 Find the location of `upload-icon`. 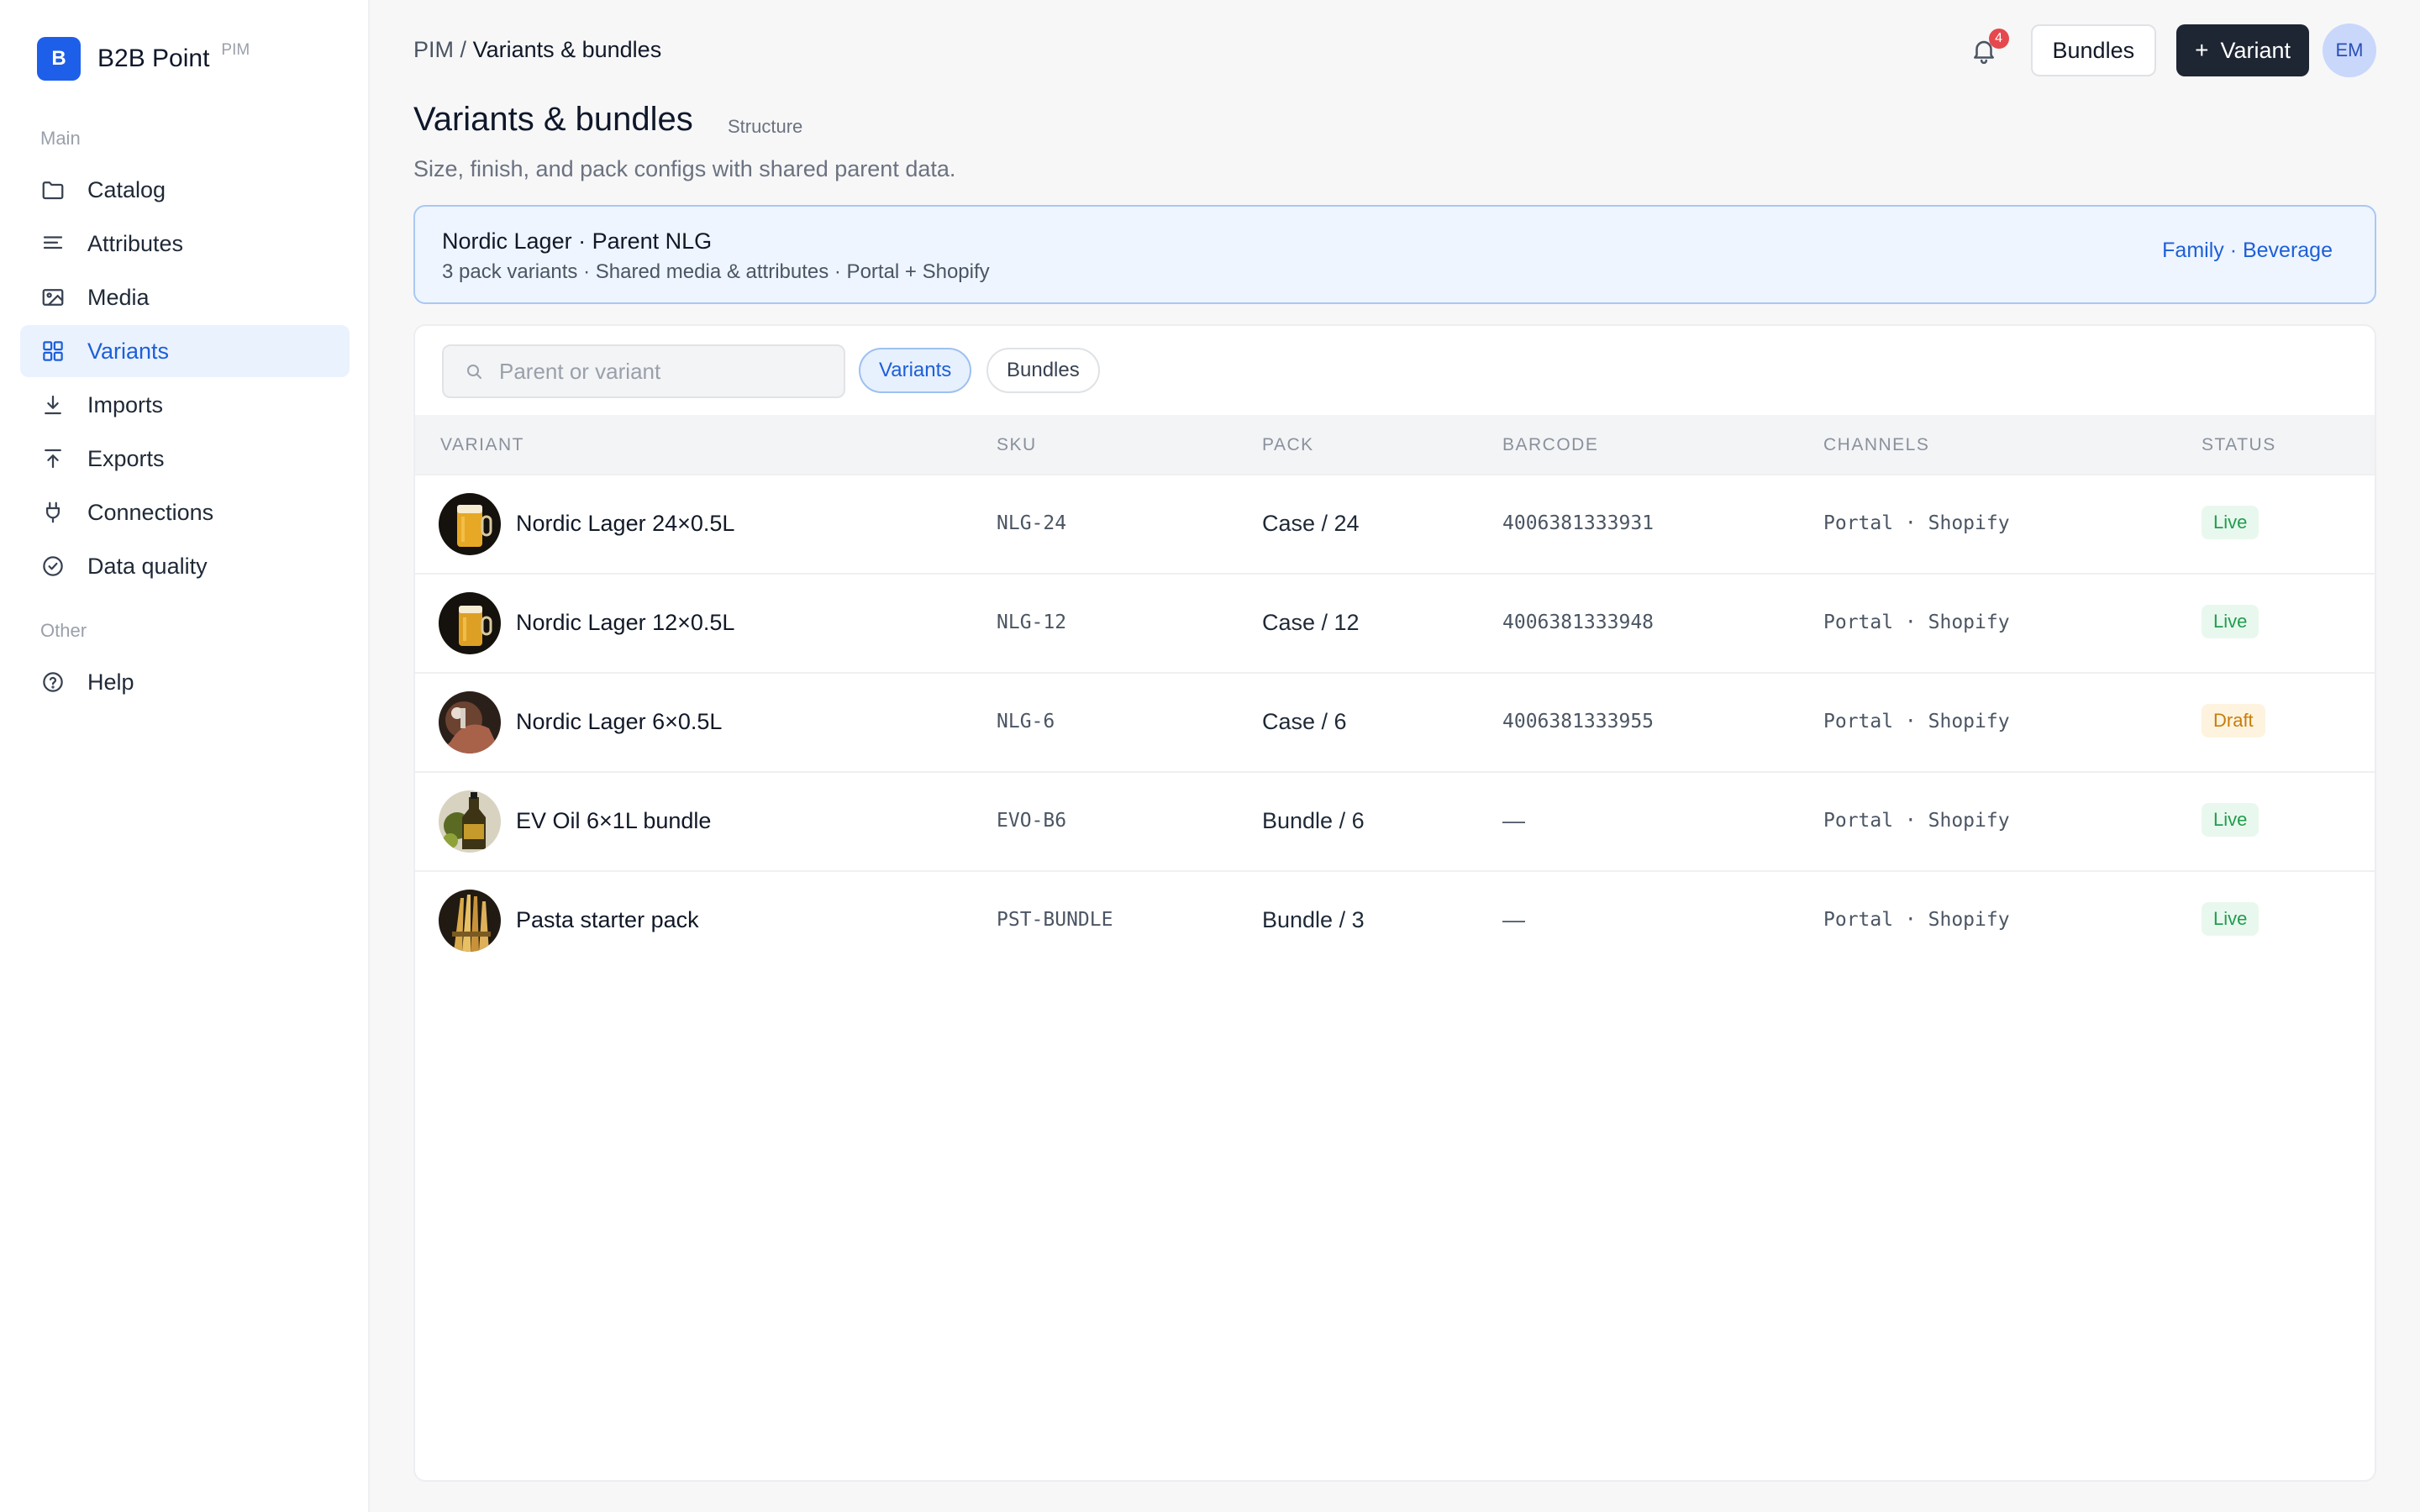

upload-icon is located at coordinates (53, 458).